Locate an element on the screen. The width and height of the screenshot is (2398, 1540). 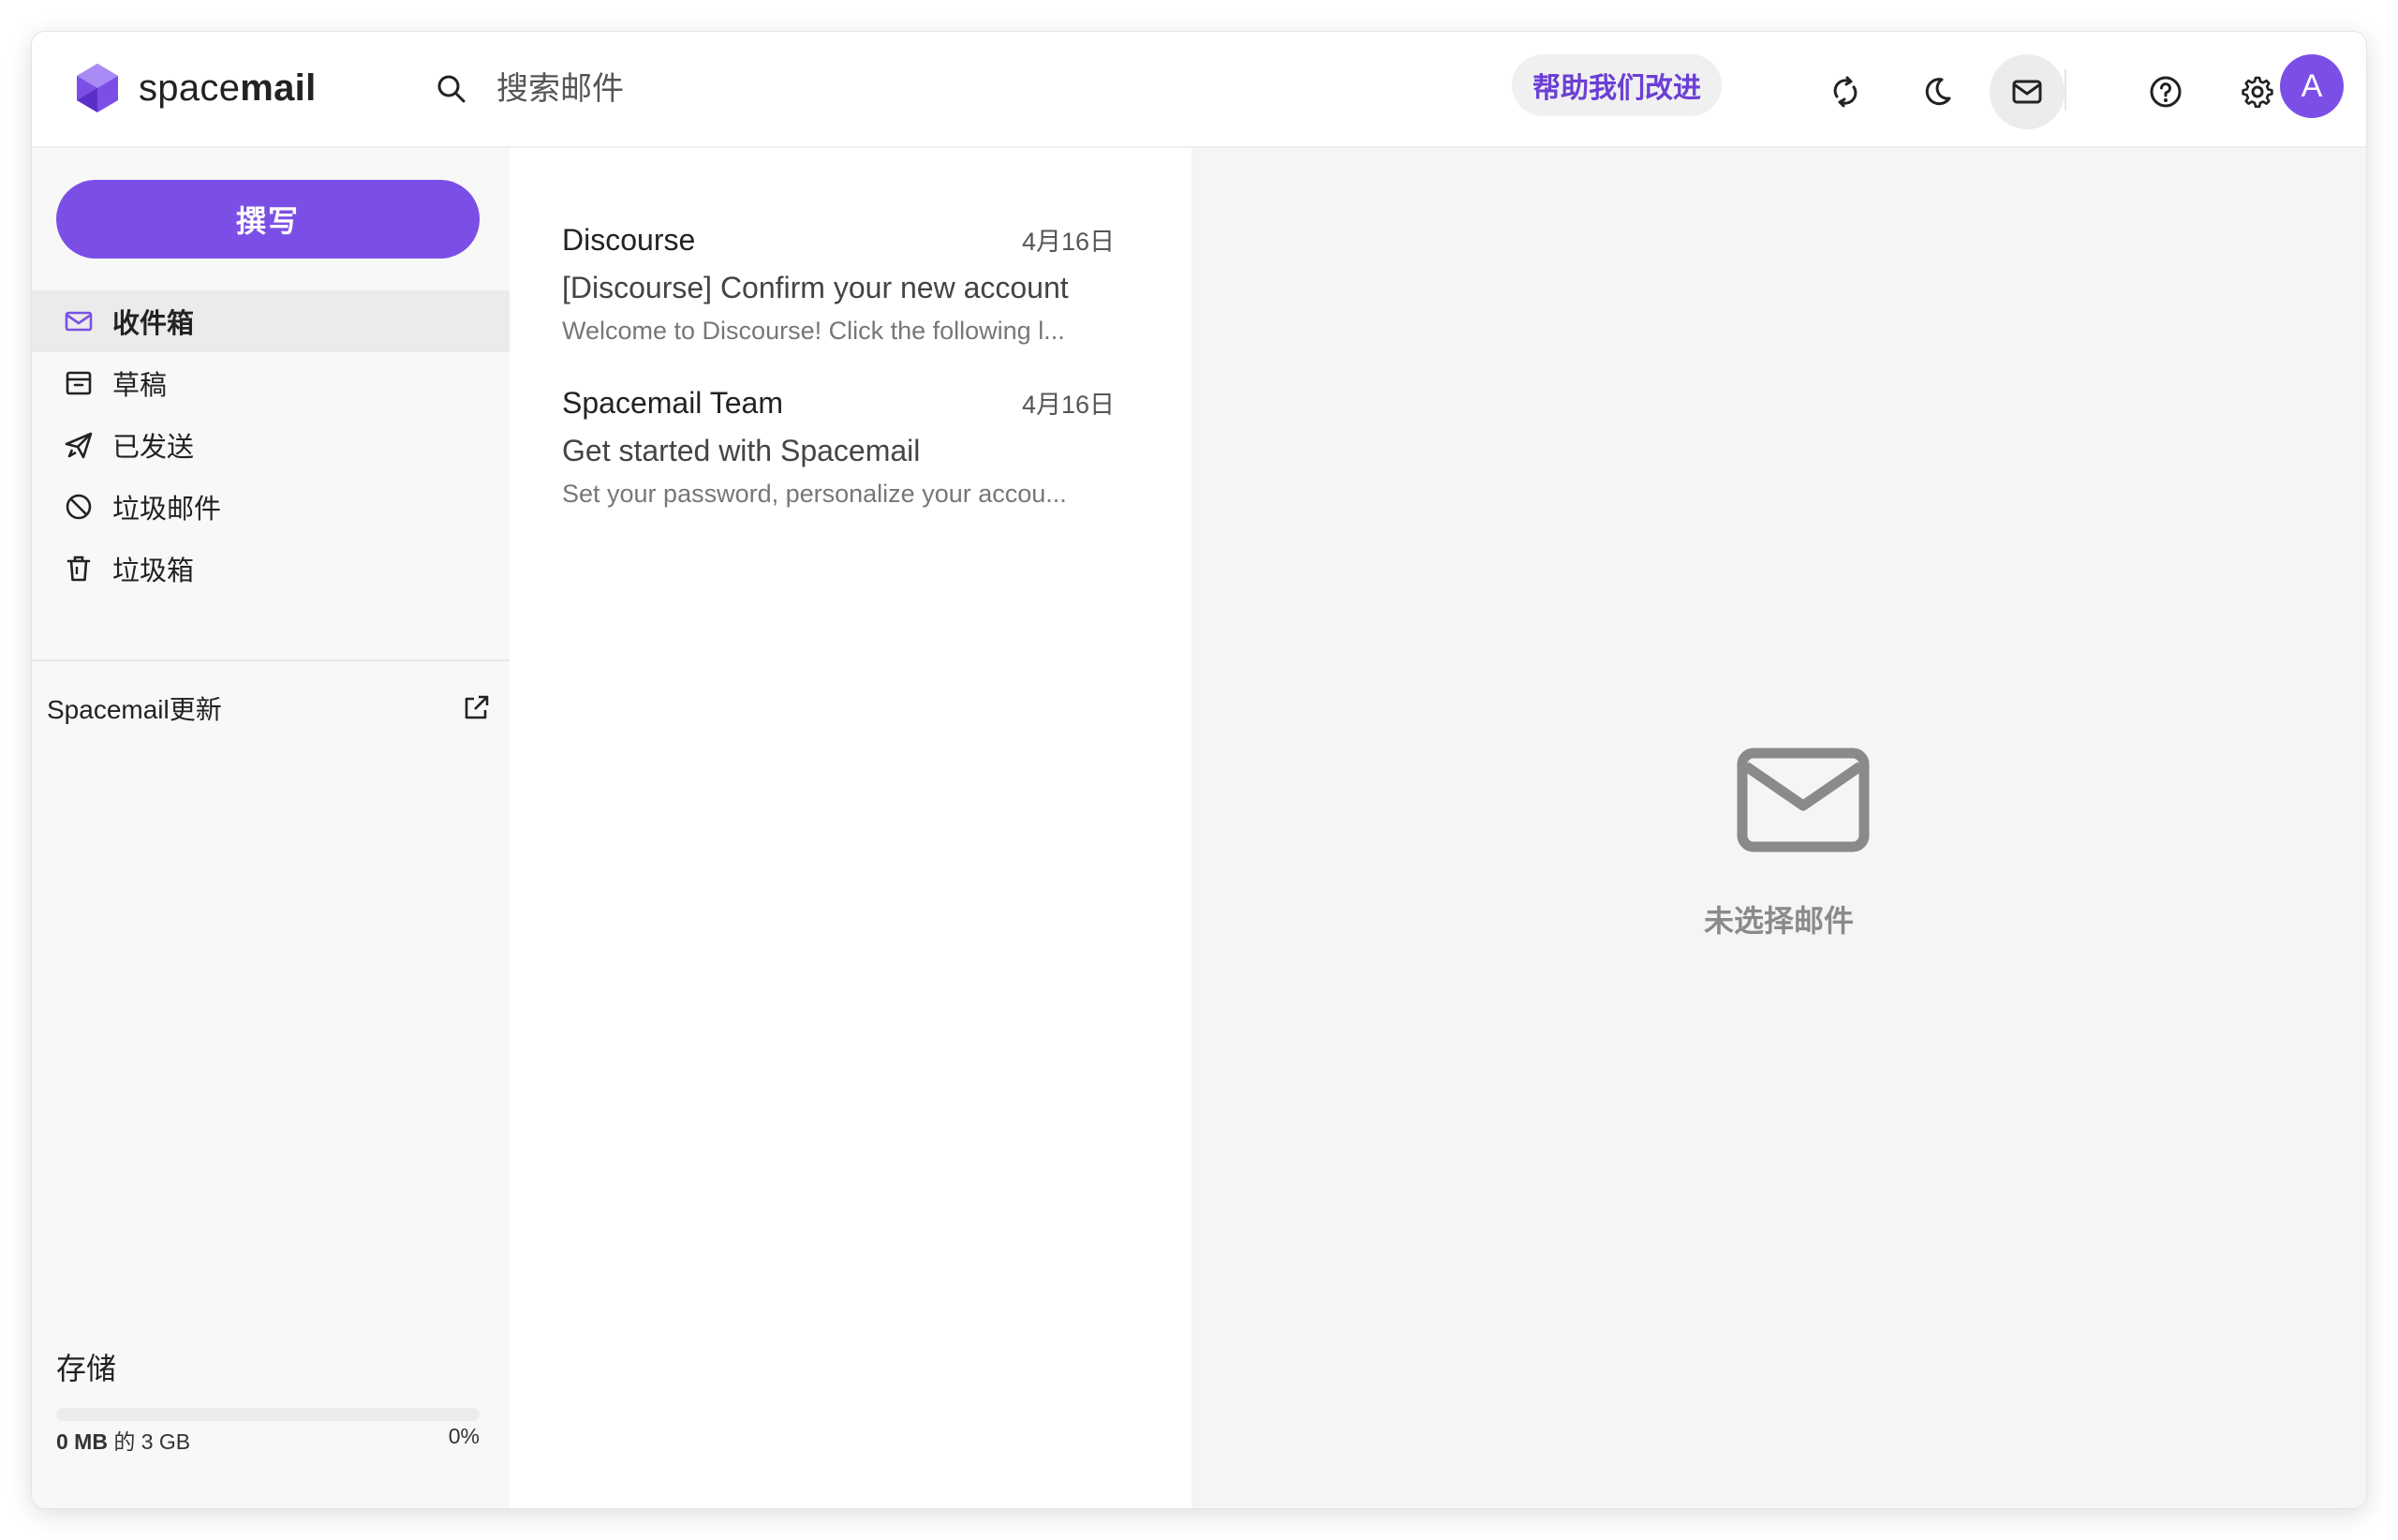
moon-icon is located at coordinates (1938, 92).